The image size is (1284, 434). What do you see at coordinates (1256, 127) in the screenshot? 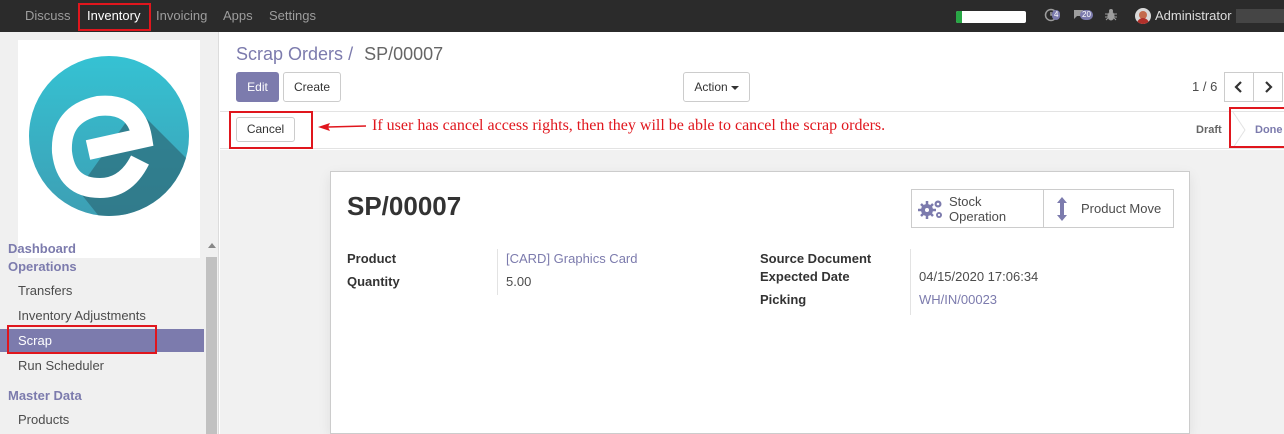
I see `highlight-box-done` at bounding box center [1256, 127].